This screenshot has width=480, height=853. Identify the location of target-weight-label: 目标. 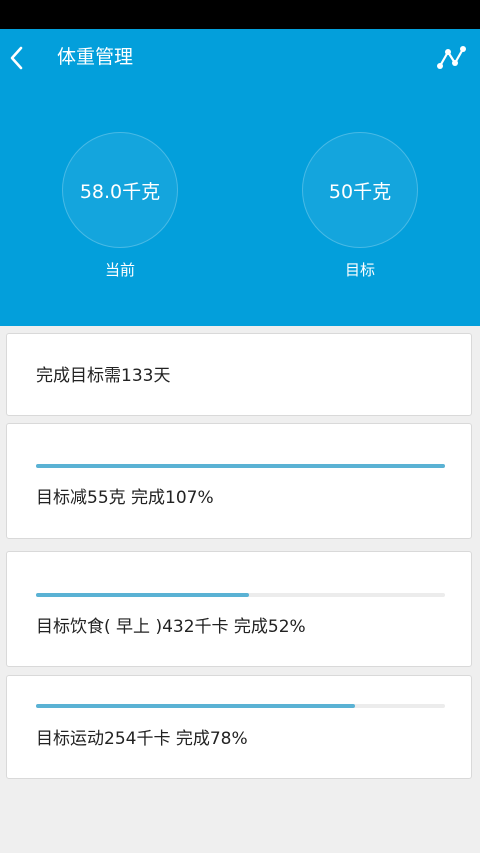
(359, 270).